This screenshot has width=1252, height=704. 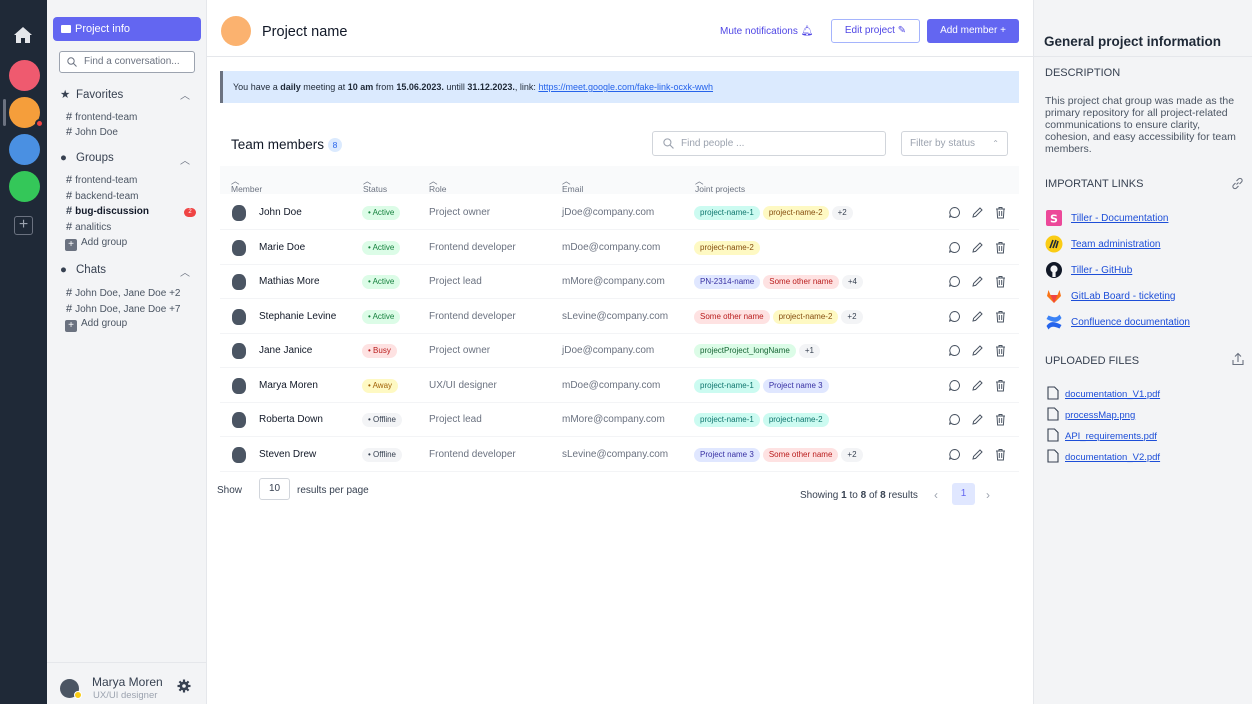 What do you see at coordinates (766, 31) in the screenshot?
I see `mute-notifications-button: Mute notifications 🔔︎` at bounding box center [766, 31].